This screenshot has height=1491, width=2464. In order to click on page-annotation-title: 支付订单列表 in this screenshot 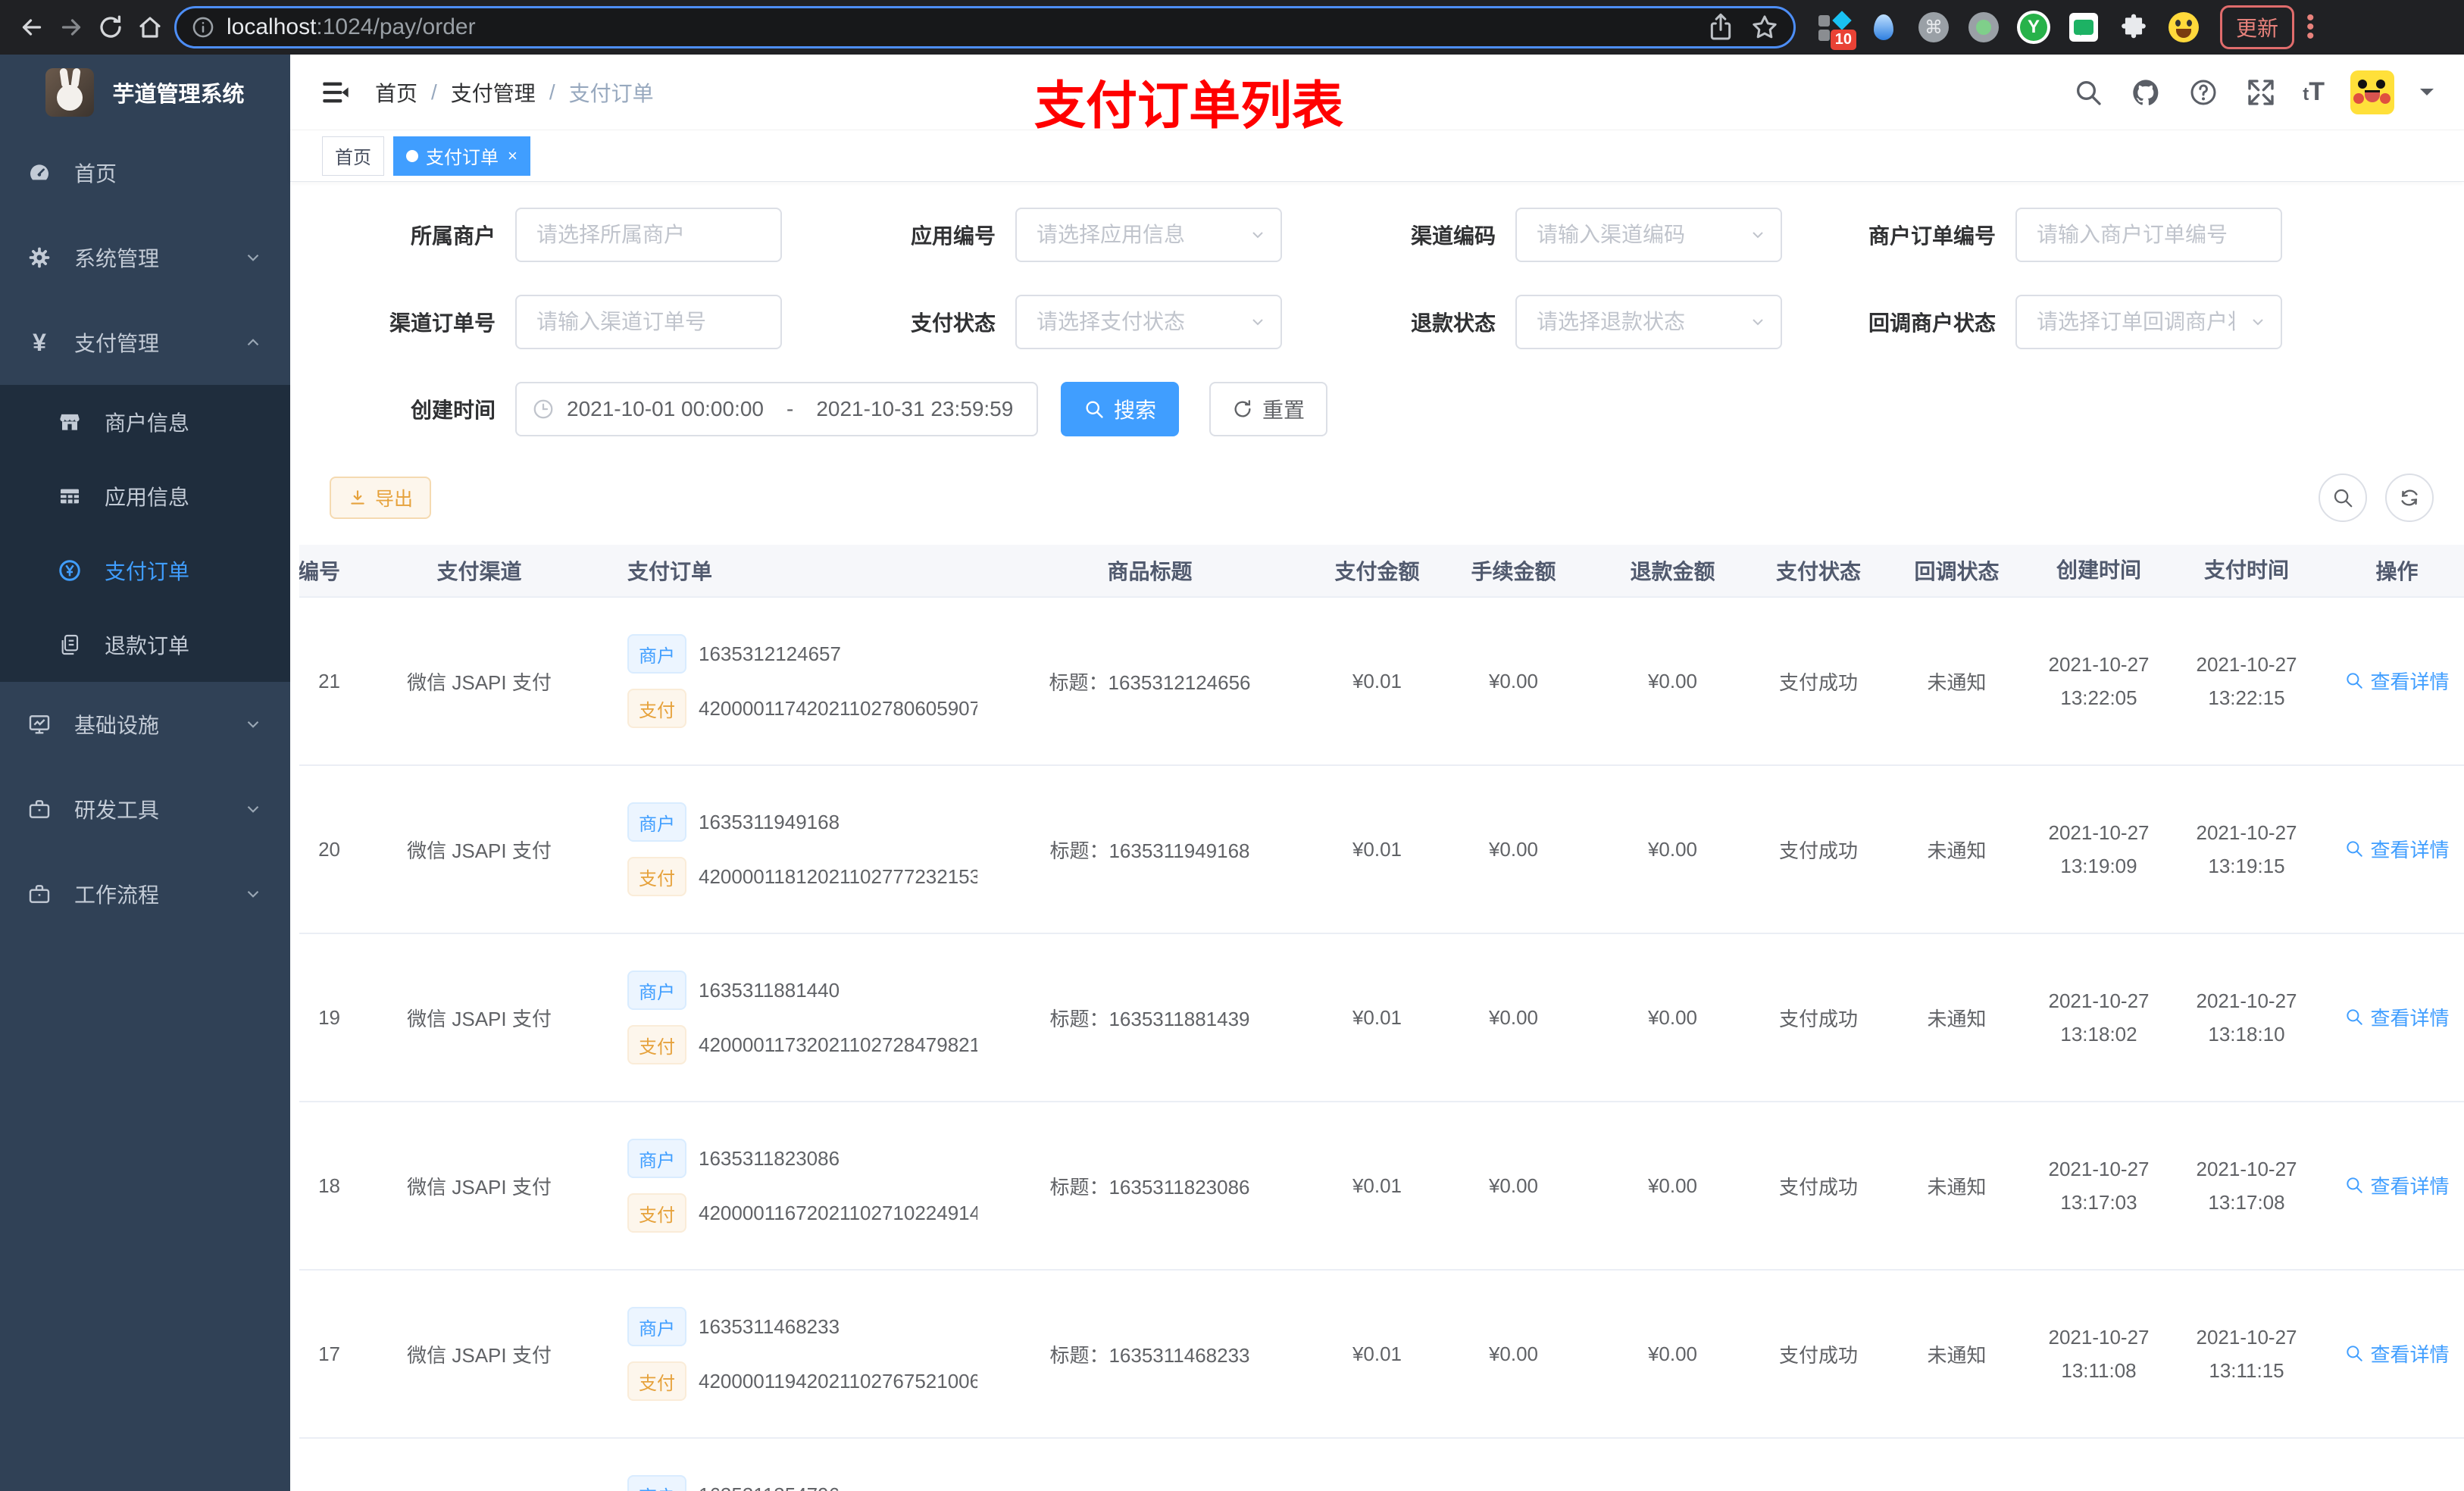, I will do `click(1189, 106)`.